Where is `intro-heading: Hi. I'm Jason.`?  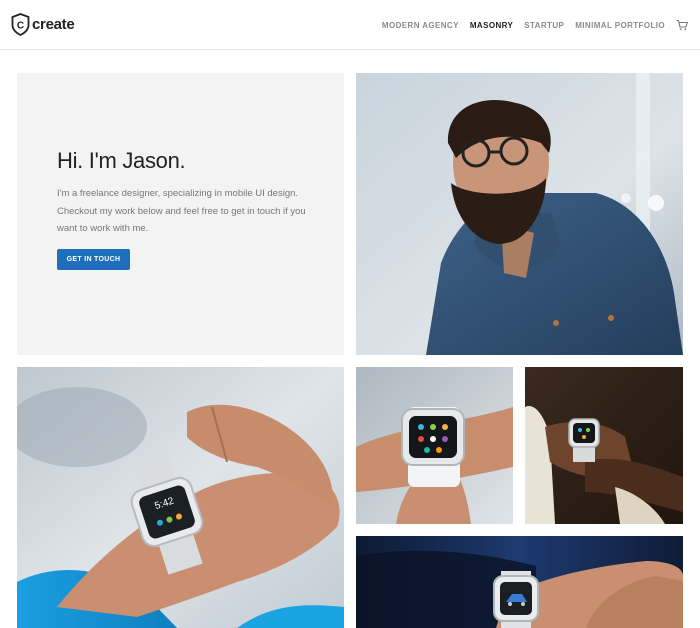
intro-heading: Hi. I'm Jason. is located at coordinates (121, 160).